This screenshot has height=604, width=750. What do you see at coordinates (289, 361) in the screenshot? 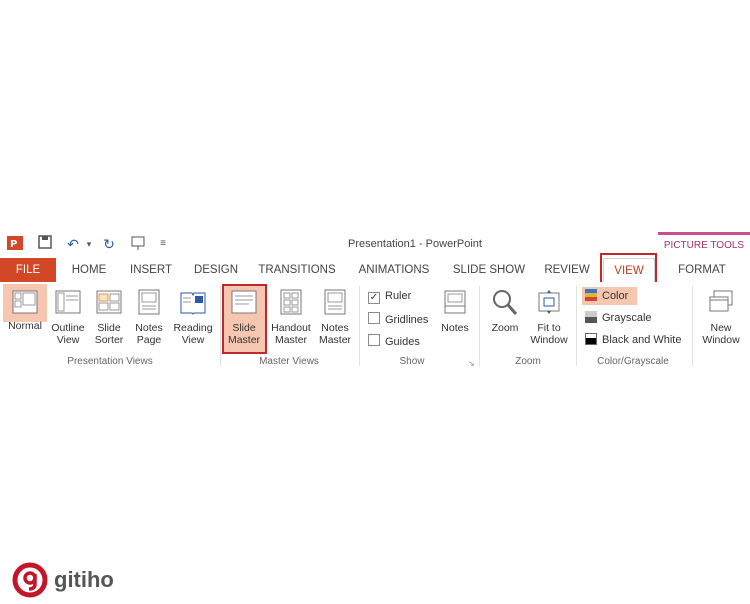
I see `master-views-group-label: Master Views` at bounding box center [289, 361].